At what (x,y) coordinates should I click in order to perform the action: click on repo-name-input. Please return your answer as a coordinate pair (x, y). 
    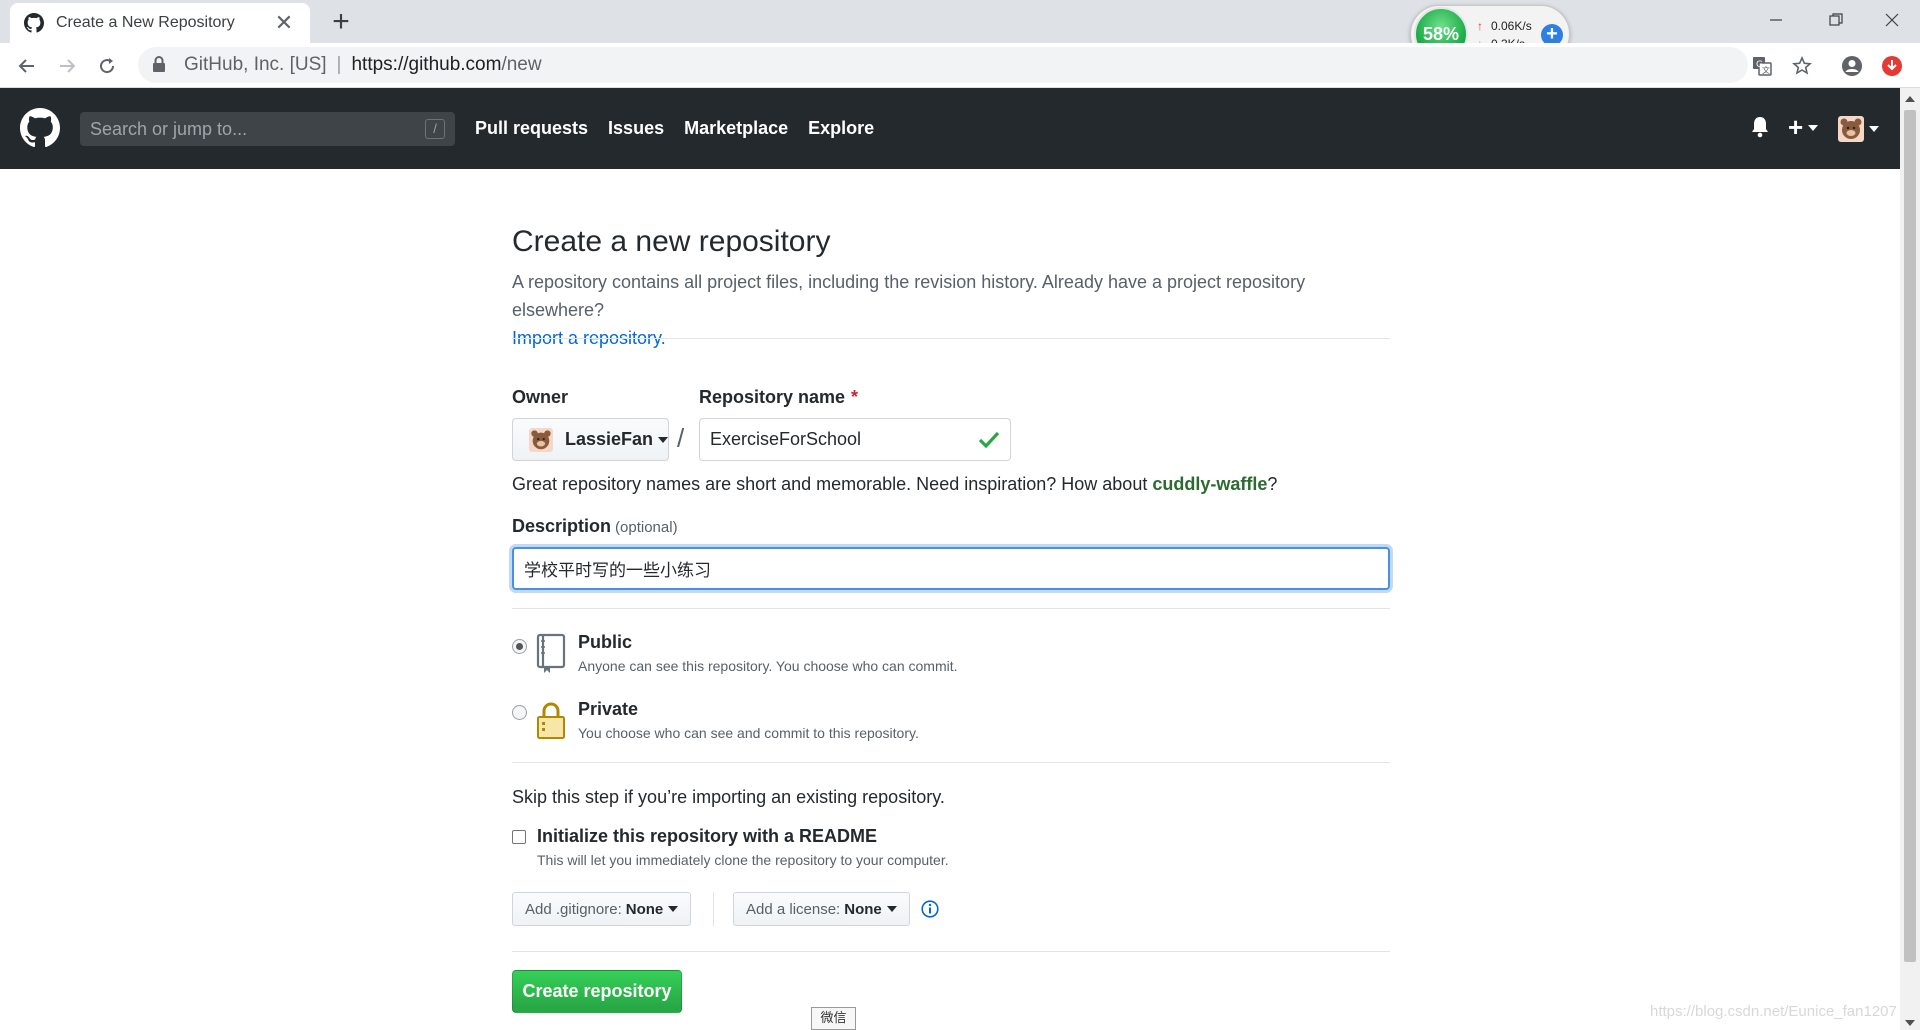
    Looking at the image, I should click on (855, 439).